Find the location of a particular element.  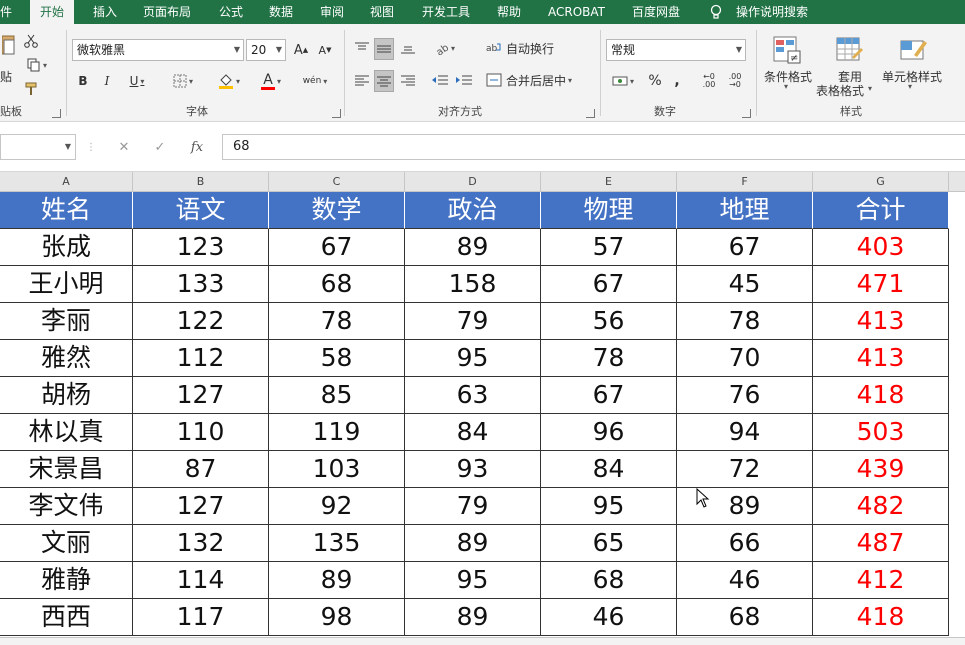

score-cell: 45 is located at coordinates (745, 284).